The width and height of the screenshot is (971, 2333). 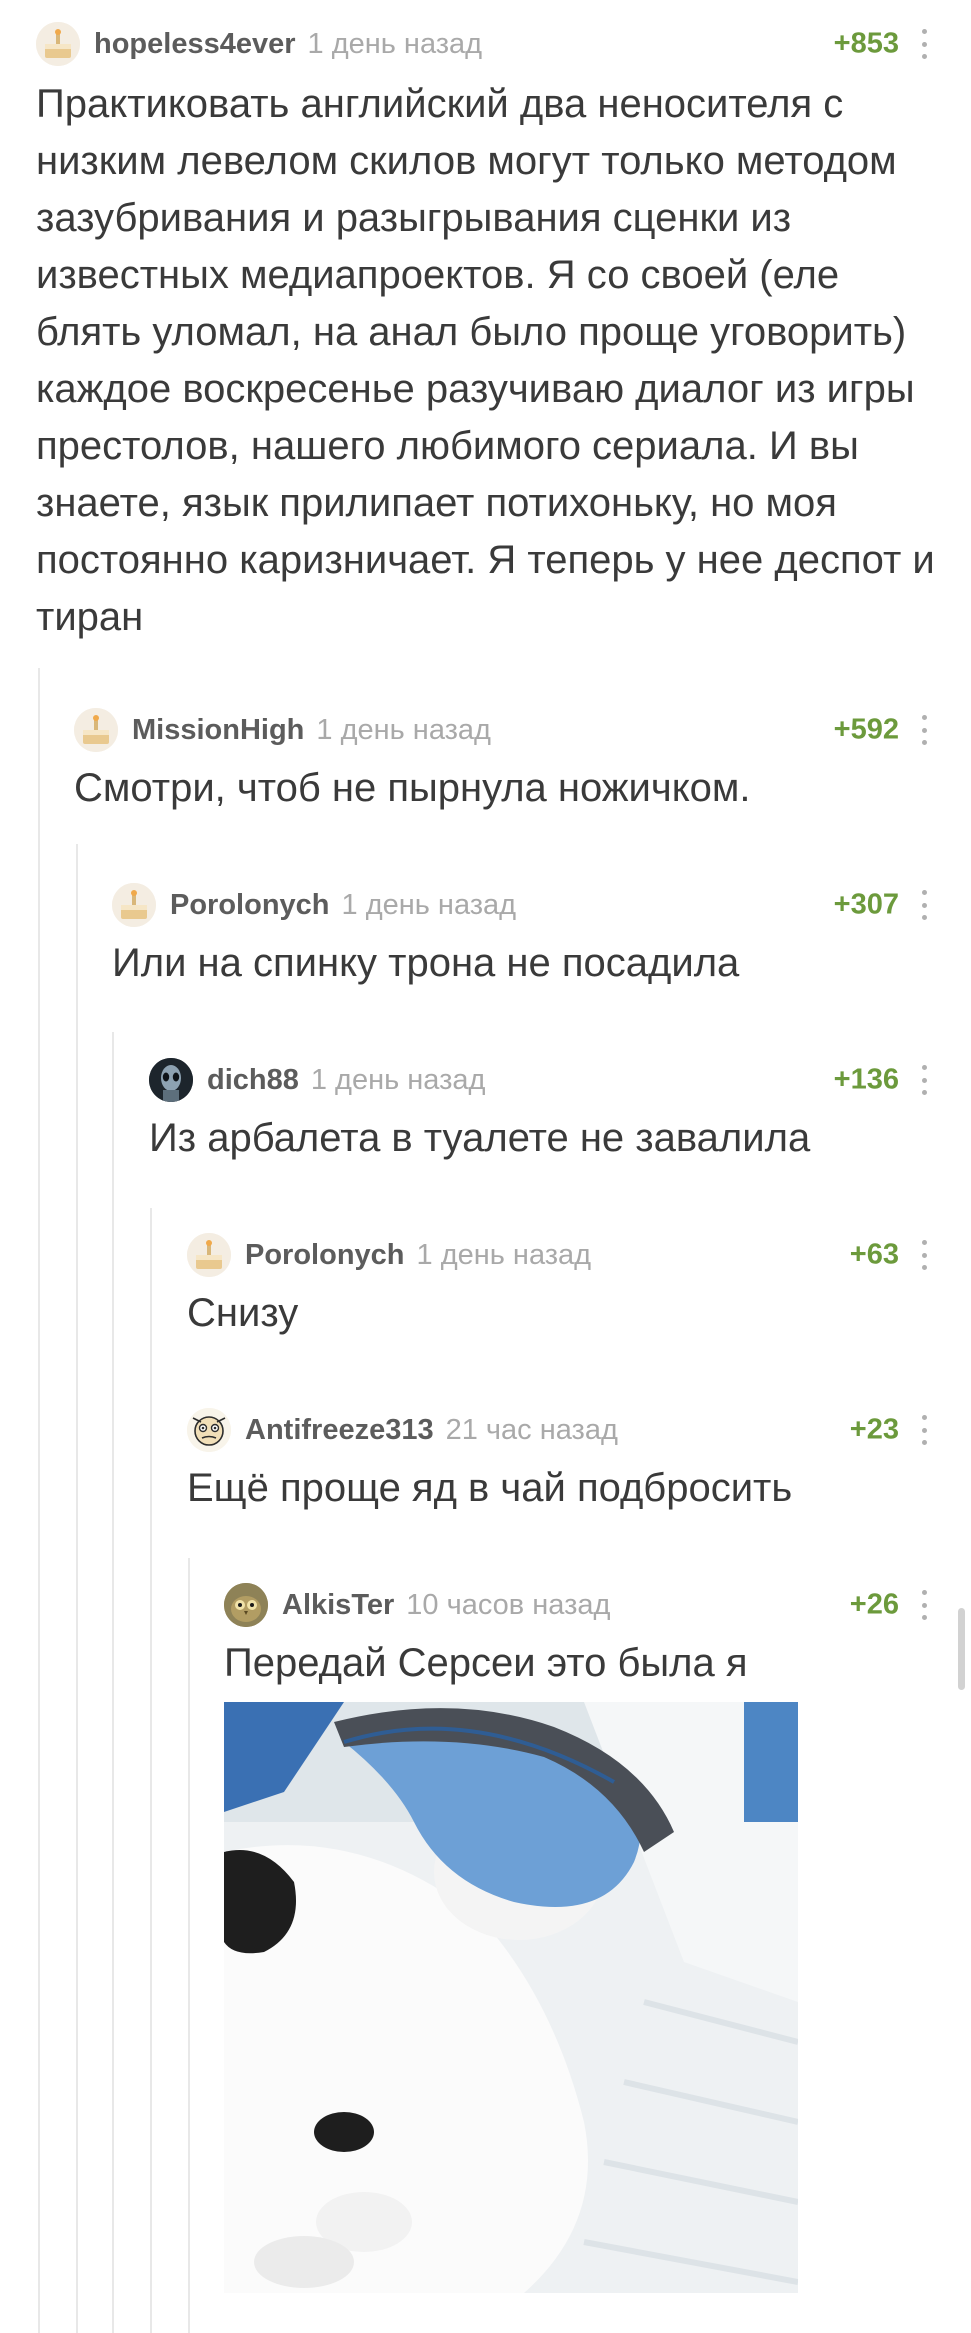 I want to click on comment-text: Передай Серсеи это была я, so click(x=486, y=1663).